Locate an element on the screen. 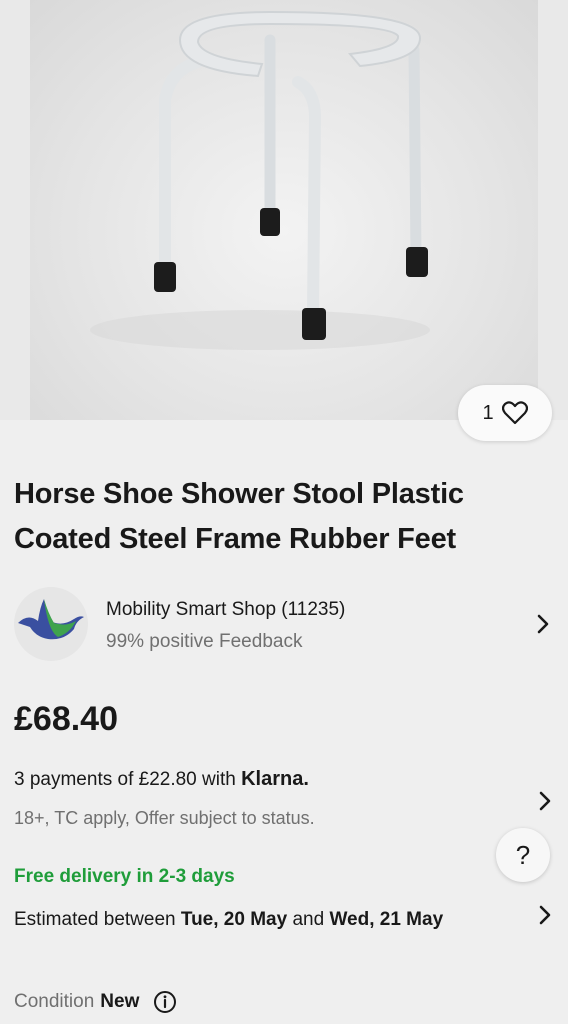 The height and width of the screenshot is (1024, 568). condition-label: Condition is located at coordinates (54, 1001).